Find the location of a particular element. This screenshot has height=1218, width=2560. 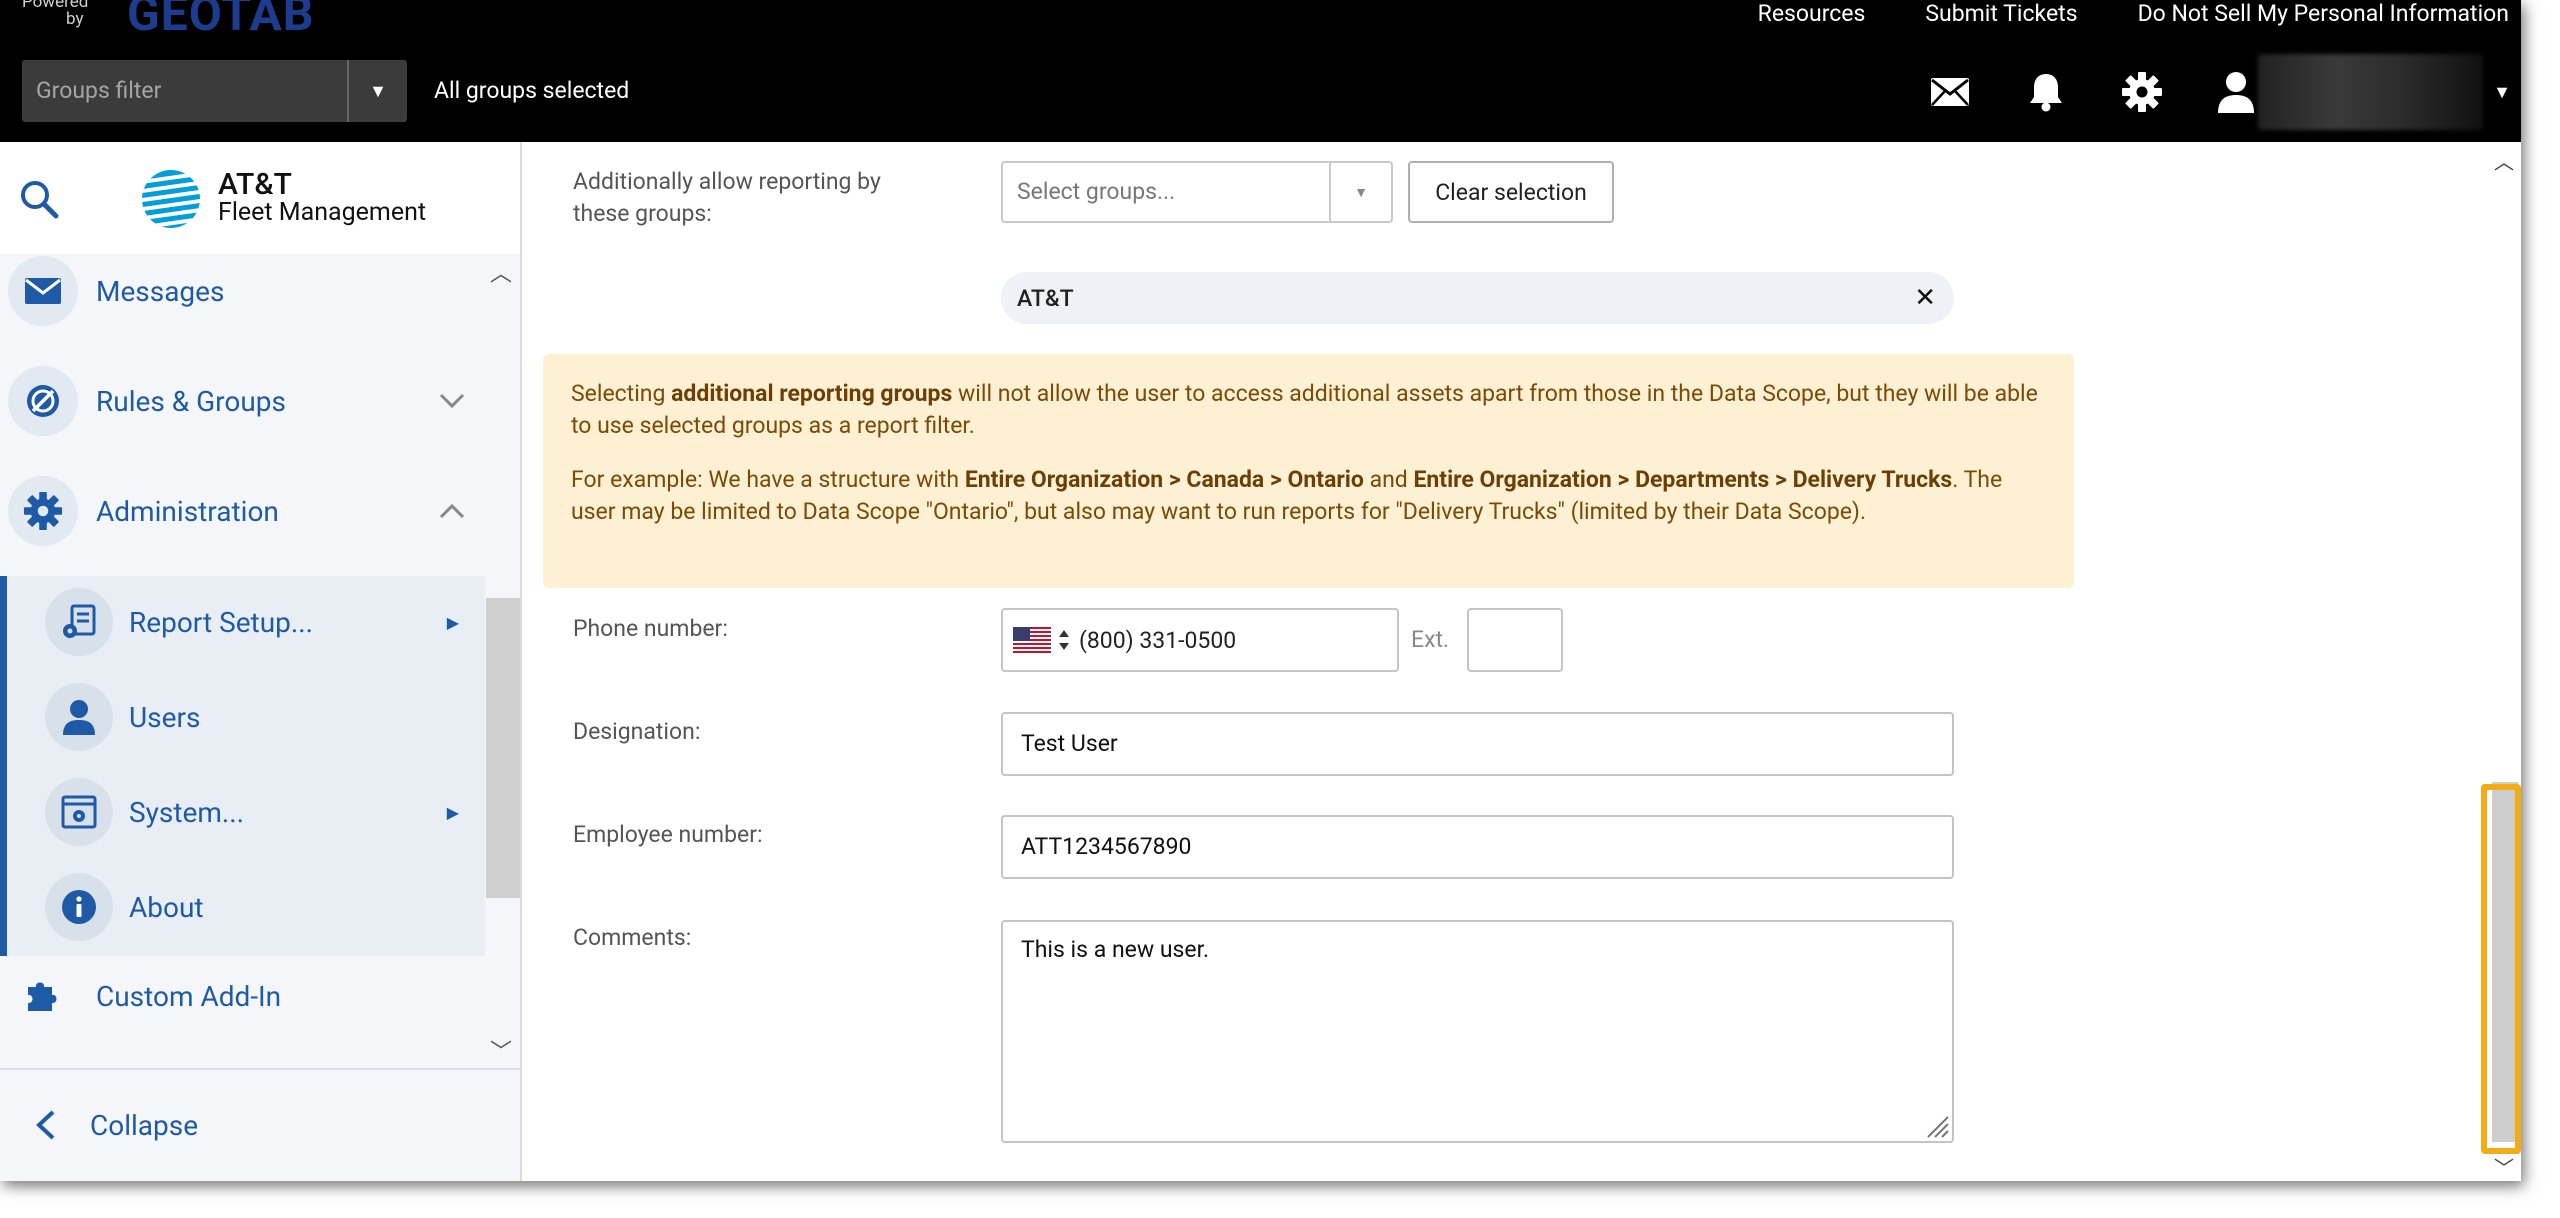

comments-field: This is a new user. is located at coordinates (1477, 1031).